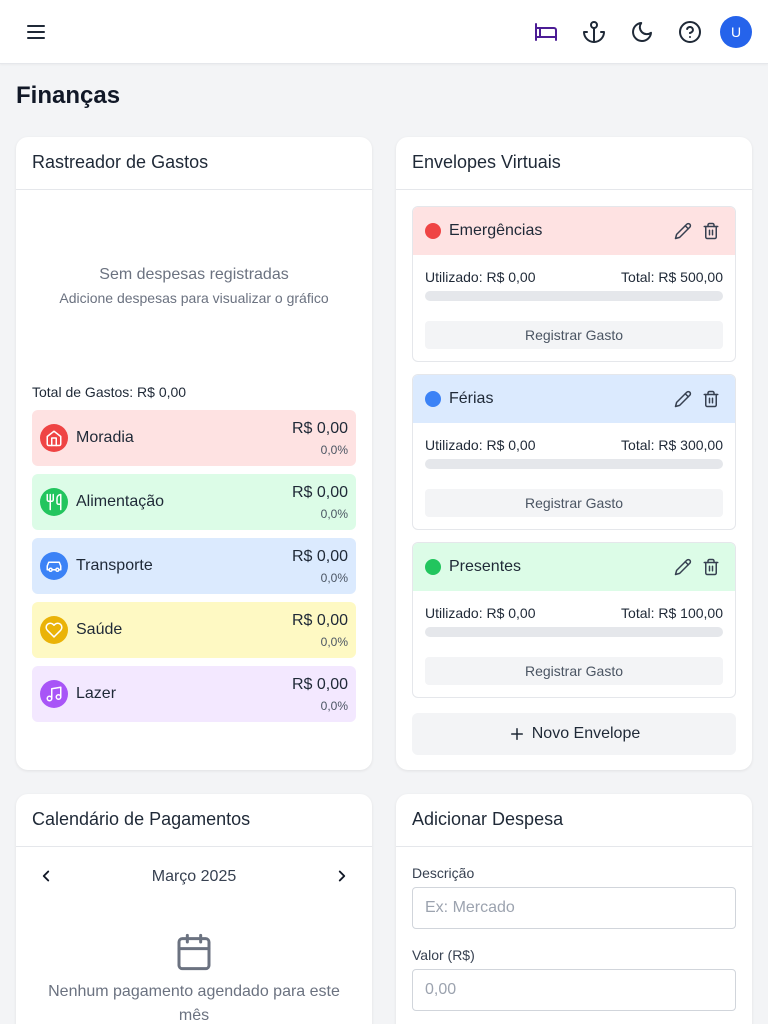  What do you see at coordinates (36, 32) in the screenshot?
I see `menu-icon` at bounding box center [36, 32].